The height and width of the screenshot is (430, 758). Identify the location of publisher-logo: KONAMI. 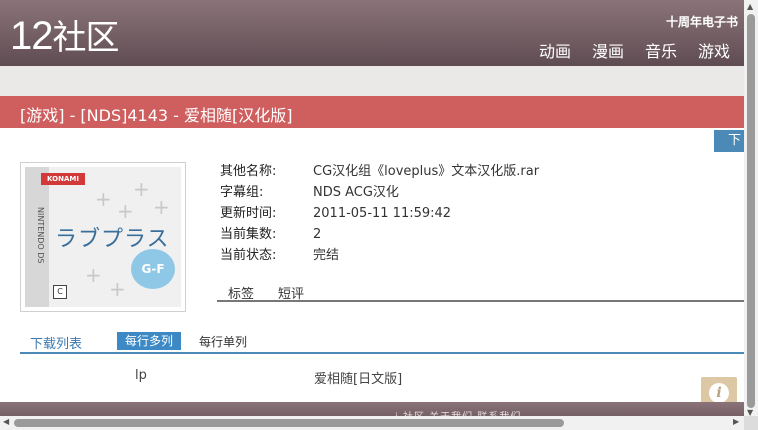
(63, 179).